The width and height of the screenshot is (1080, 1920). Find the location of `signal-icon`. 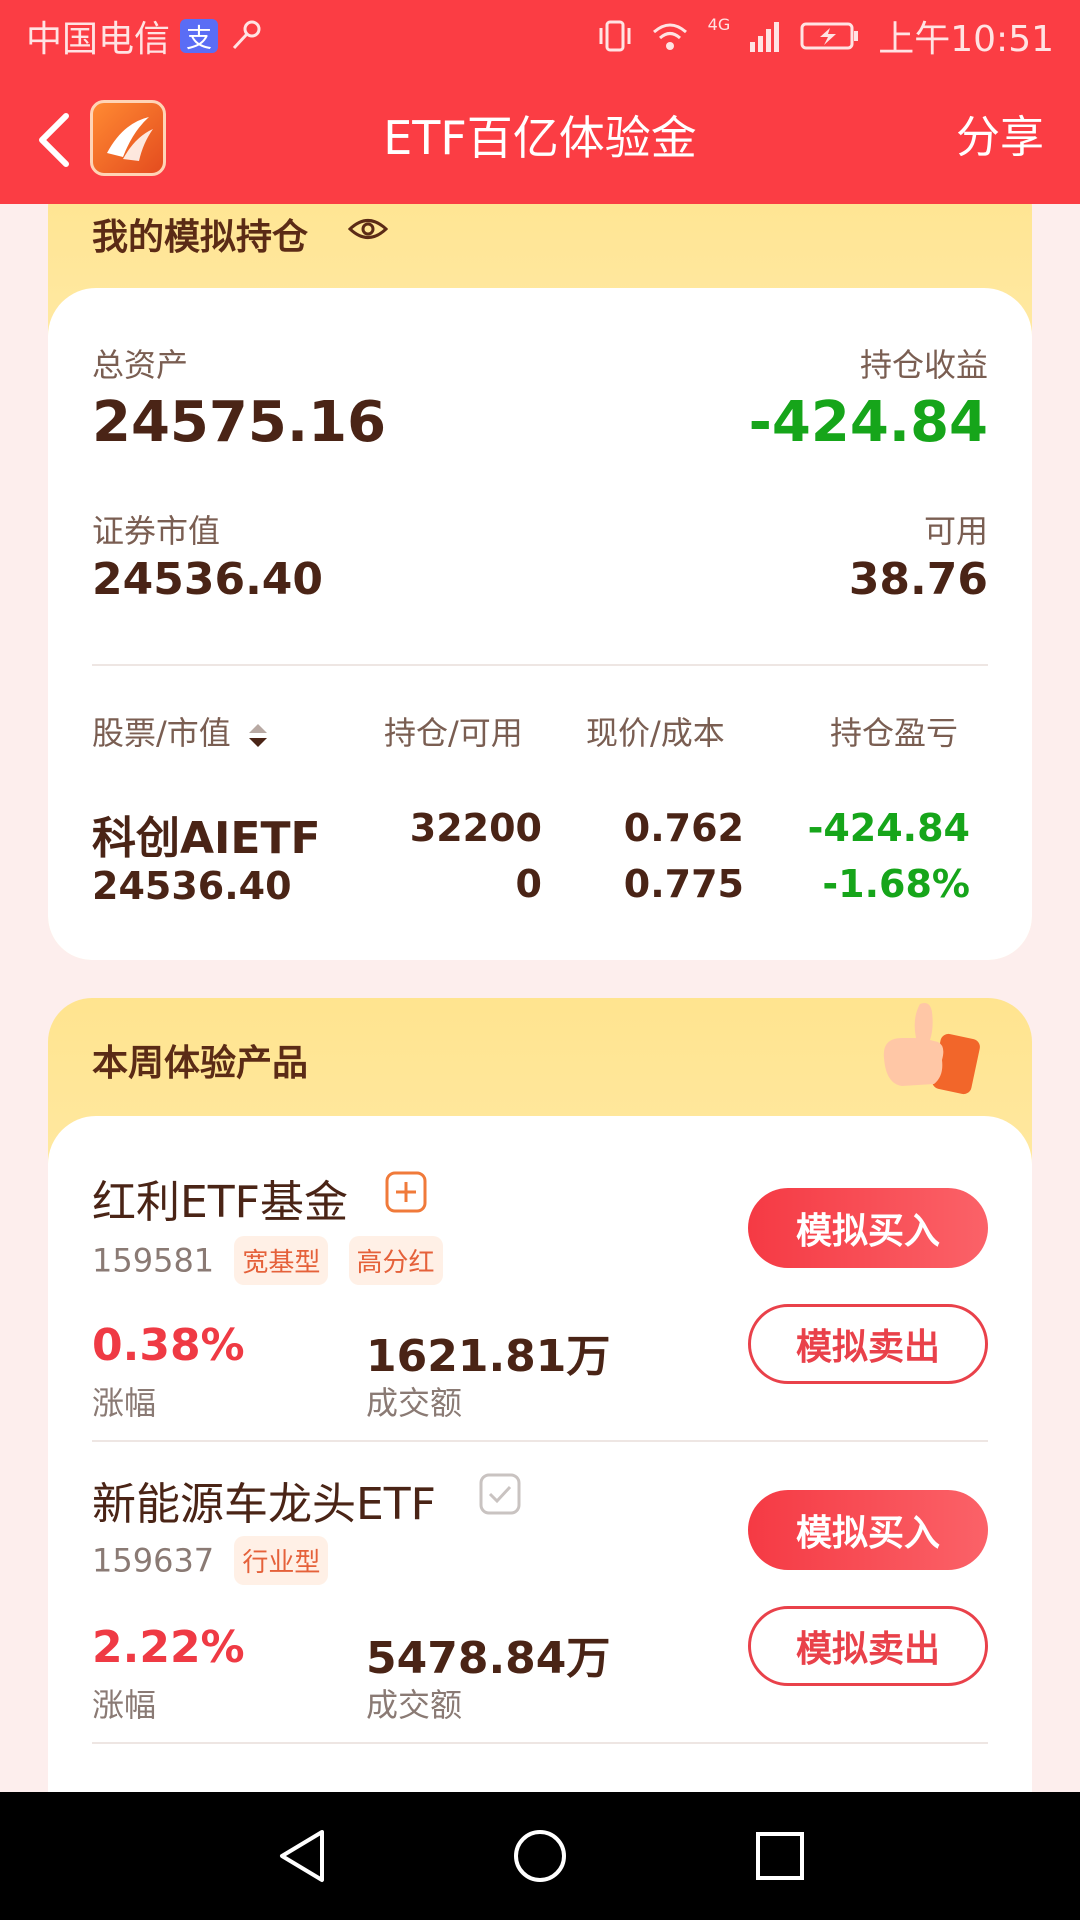

signal-icon is located at coordinates (765, 37).